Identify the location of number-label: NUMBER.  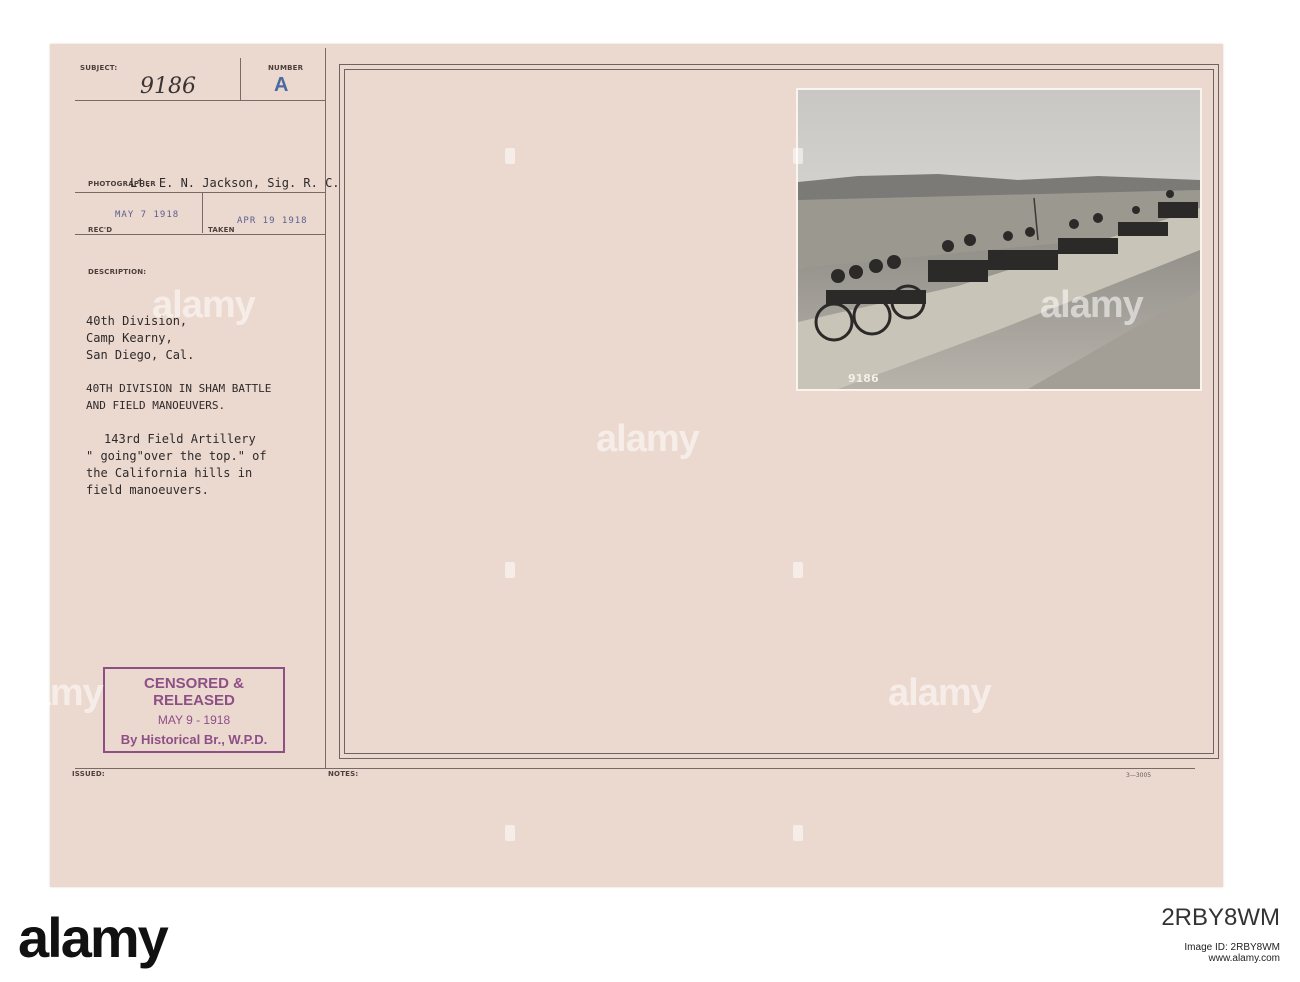
(286, 68).